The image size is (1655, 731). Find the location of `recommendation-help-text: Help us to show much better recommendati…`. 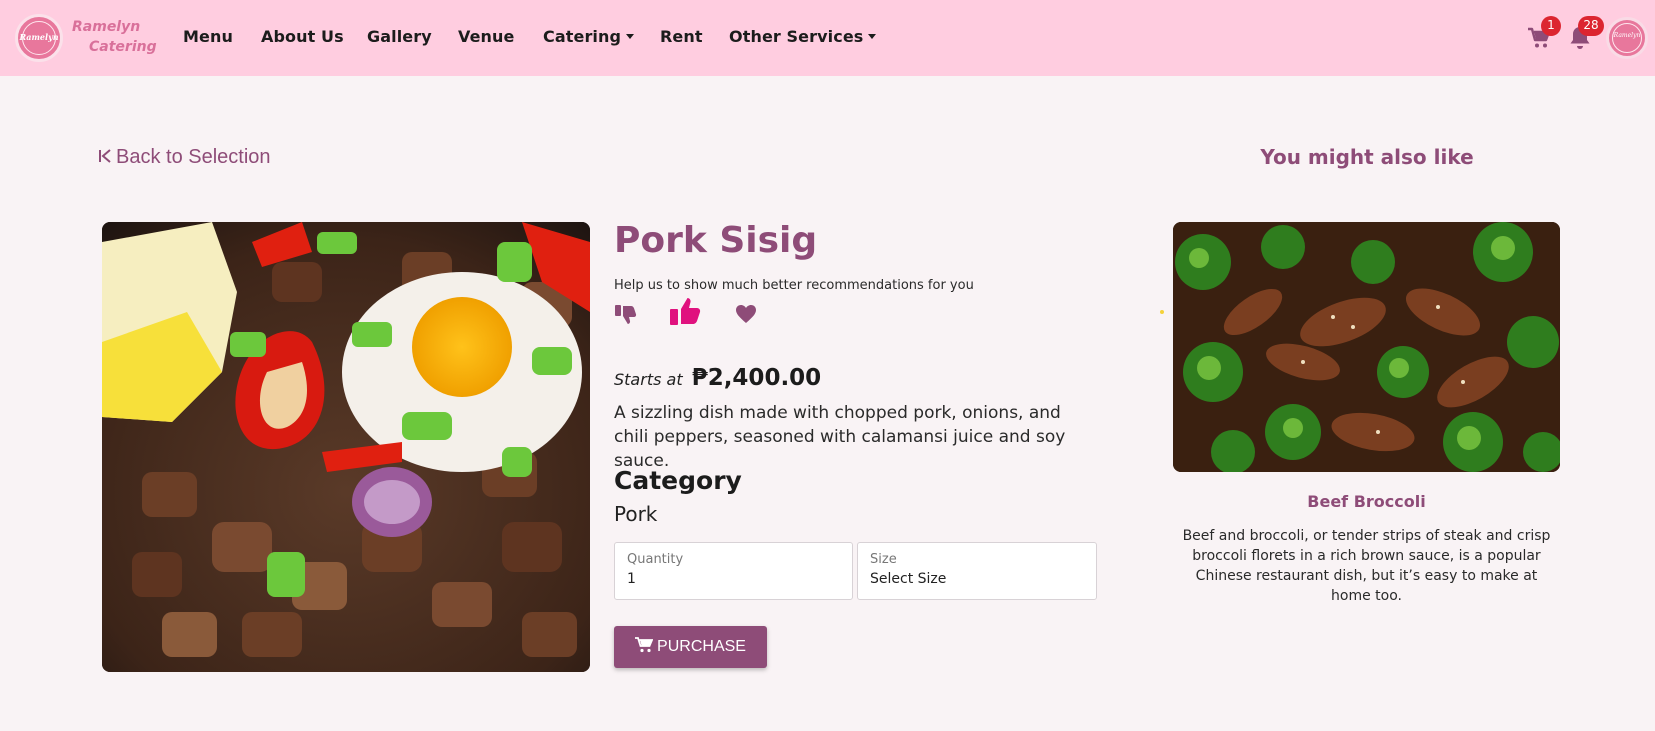

recommendation-help-text: Help us to show much better recommendati… is located at coordinates (794, 285).